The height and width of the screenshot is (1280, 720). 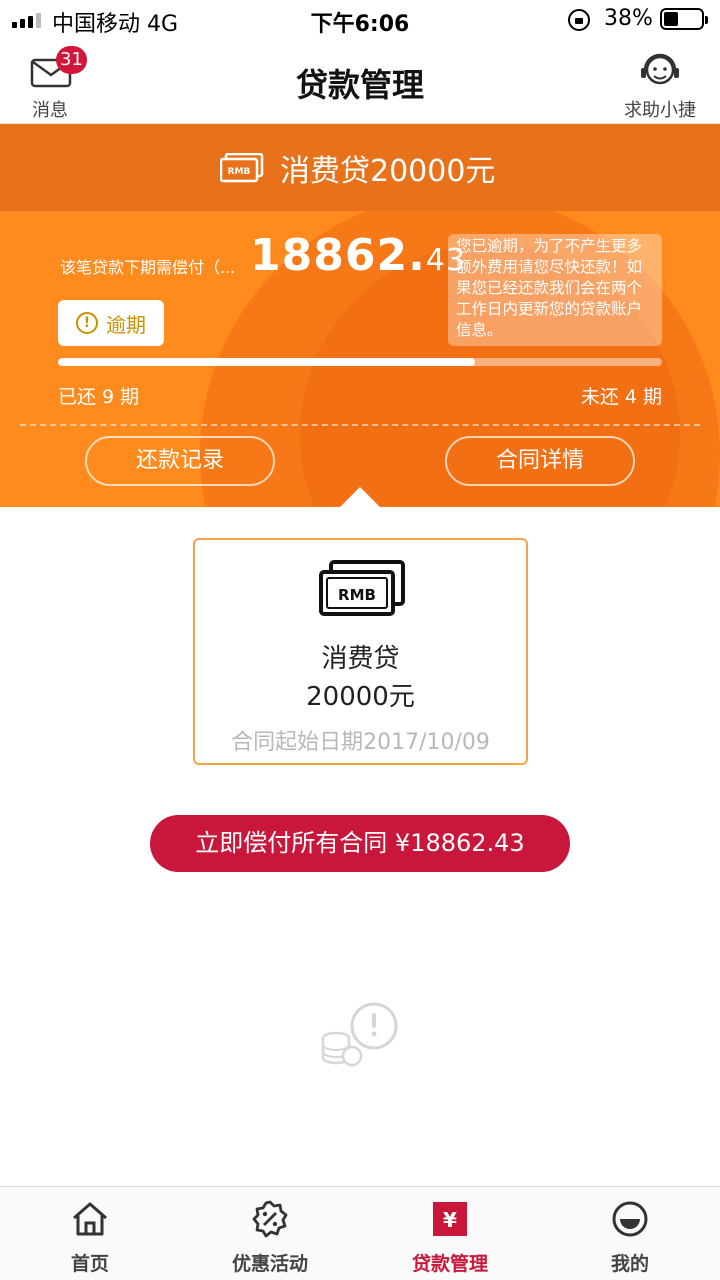 What do you see at coordinates (360, 659) in the screenshot?
I see `contract-name: 消费贷` at bounding box center [360, 659].